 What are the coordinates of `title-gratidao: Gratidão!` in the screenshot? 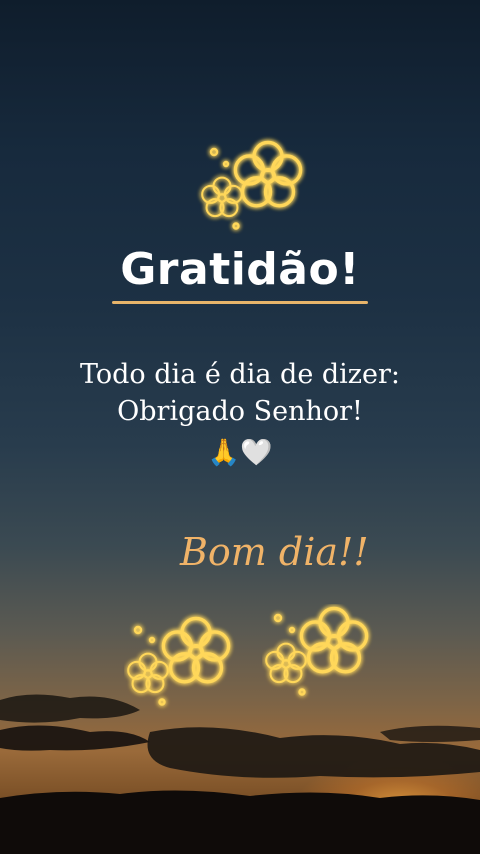 It's located at (240, 269).